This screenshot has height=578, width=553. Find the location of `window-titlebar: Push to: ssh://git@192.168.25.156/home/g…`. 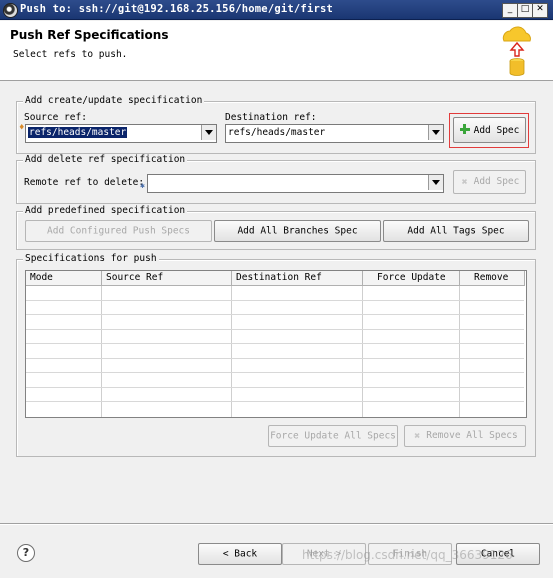

window-titlebar: Push to: ssh://git@192.168.25.156/home/g… is located at coordinates (276, 10).